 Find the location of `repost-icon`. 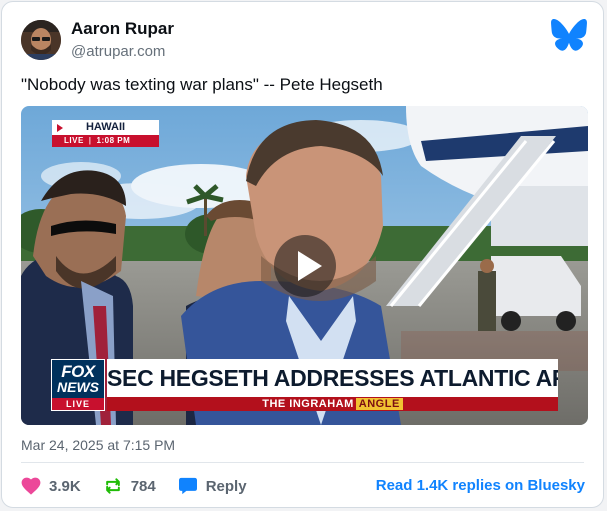

repost-icon is located at coordinates (112, 486).